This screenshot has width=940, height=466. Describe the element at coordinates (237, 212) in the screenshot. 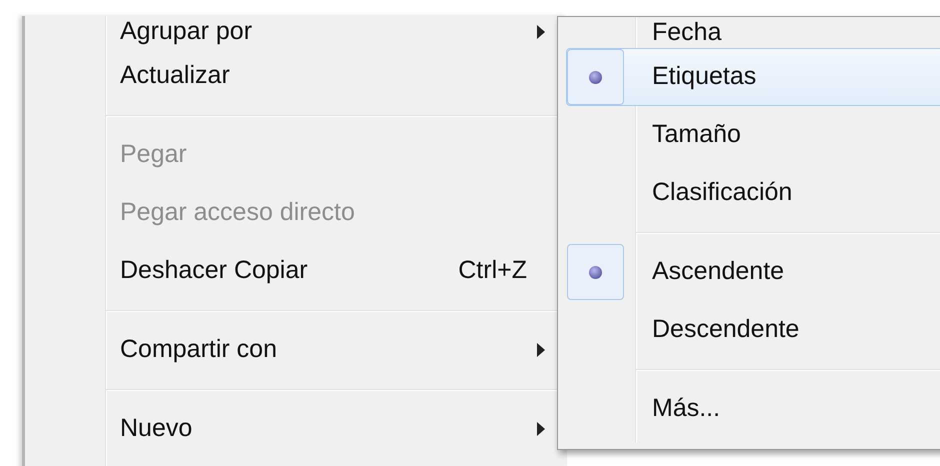

I see `menu-item-label: Pegar acceso directo` at that location.